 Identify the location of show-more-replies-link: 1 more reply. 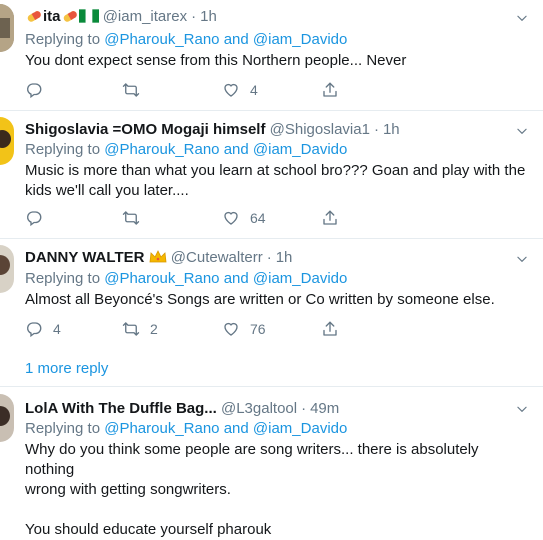
(66, 369).